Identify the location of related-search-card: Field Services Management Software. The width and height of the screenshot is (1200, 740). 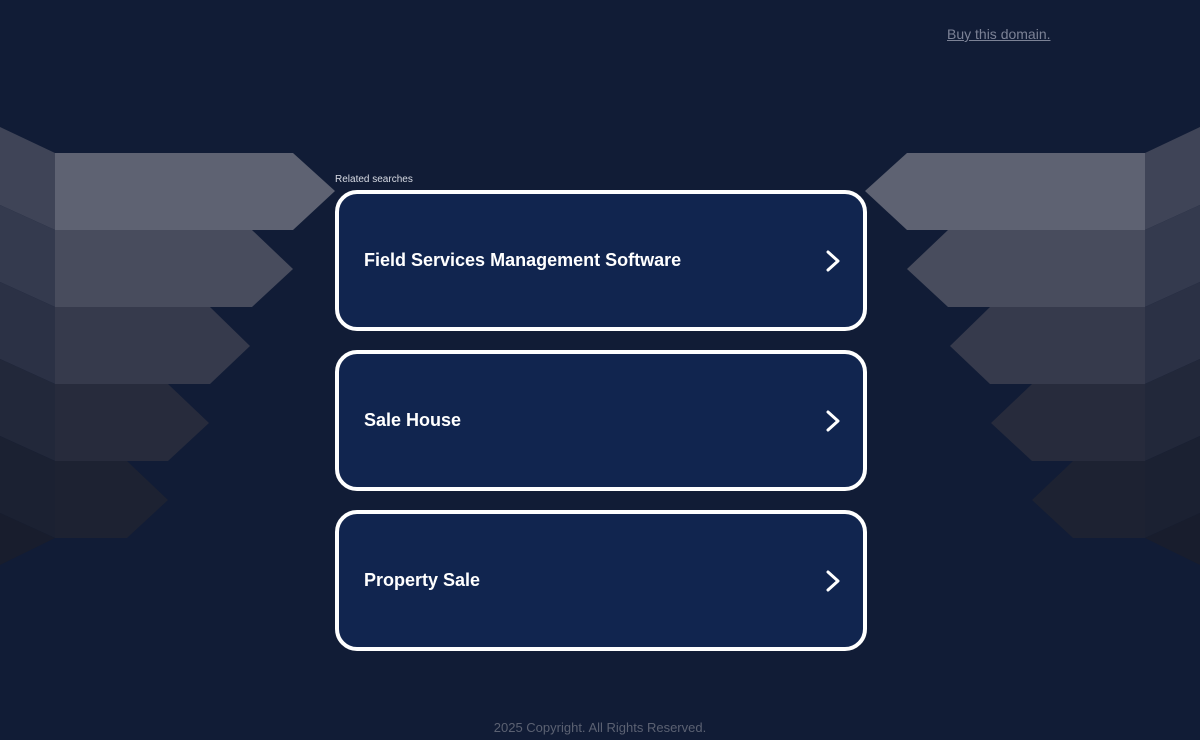
(601, 260).